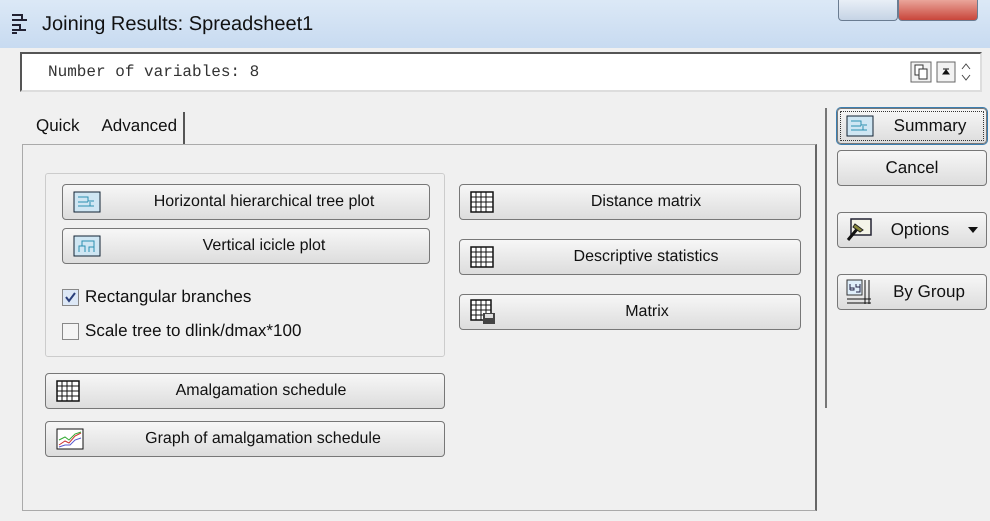 Image resolution: width=990 pixels, height=521 pixels. What do you see at coordinates (973, 230) in the screenshot?
I see `dropdown-caret-icon` at bounding box center [973, 230].